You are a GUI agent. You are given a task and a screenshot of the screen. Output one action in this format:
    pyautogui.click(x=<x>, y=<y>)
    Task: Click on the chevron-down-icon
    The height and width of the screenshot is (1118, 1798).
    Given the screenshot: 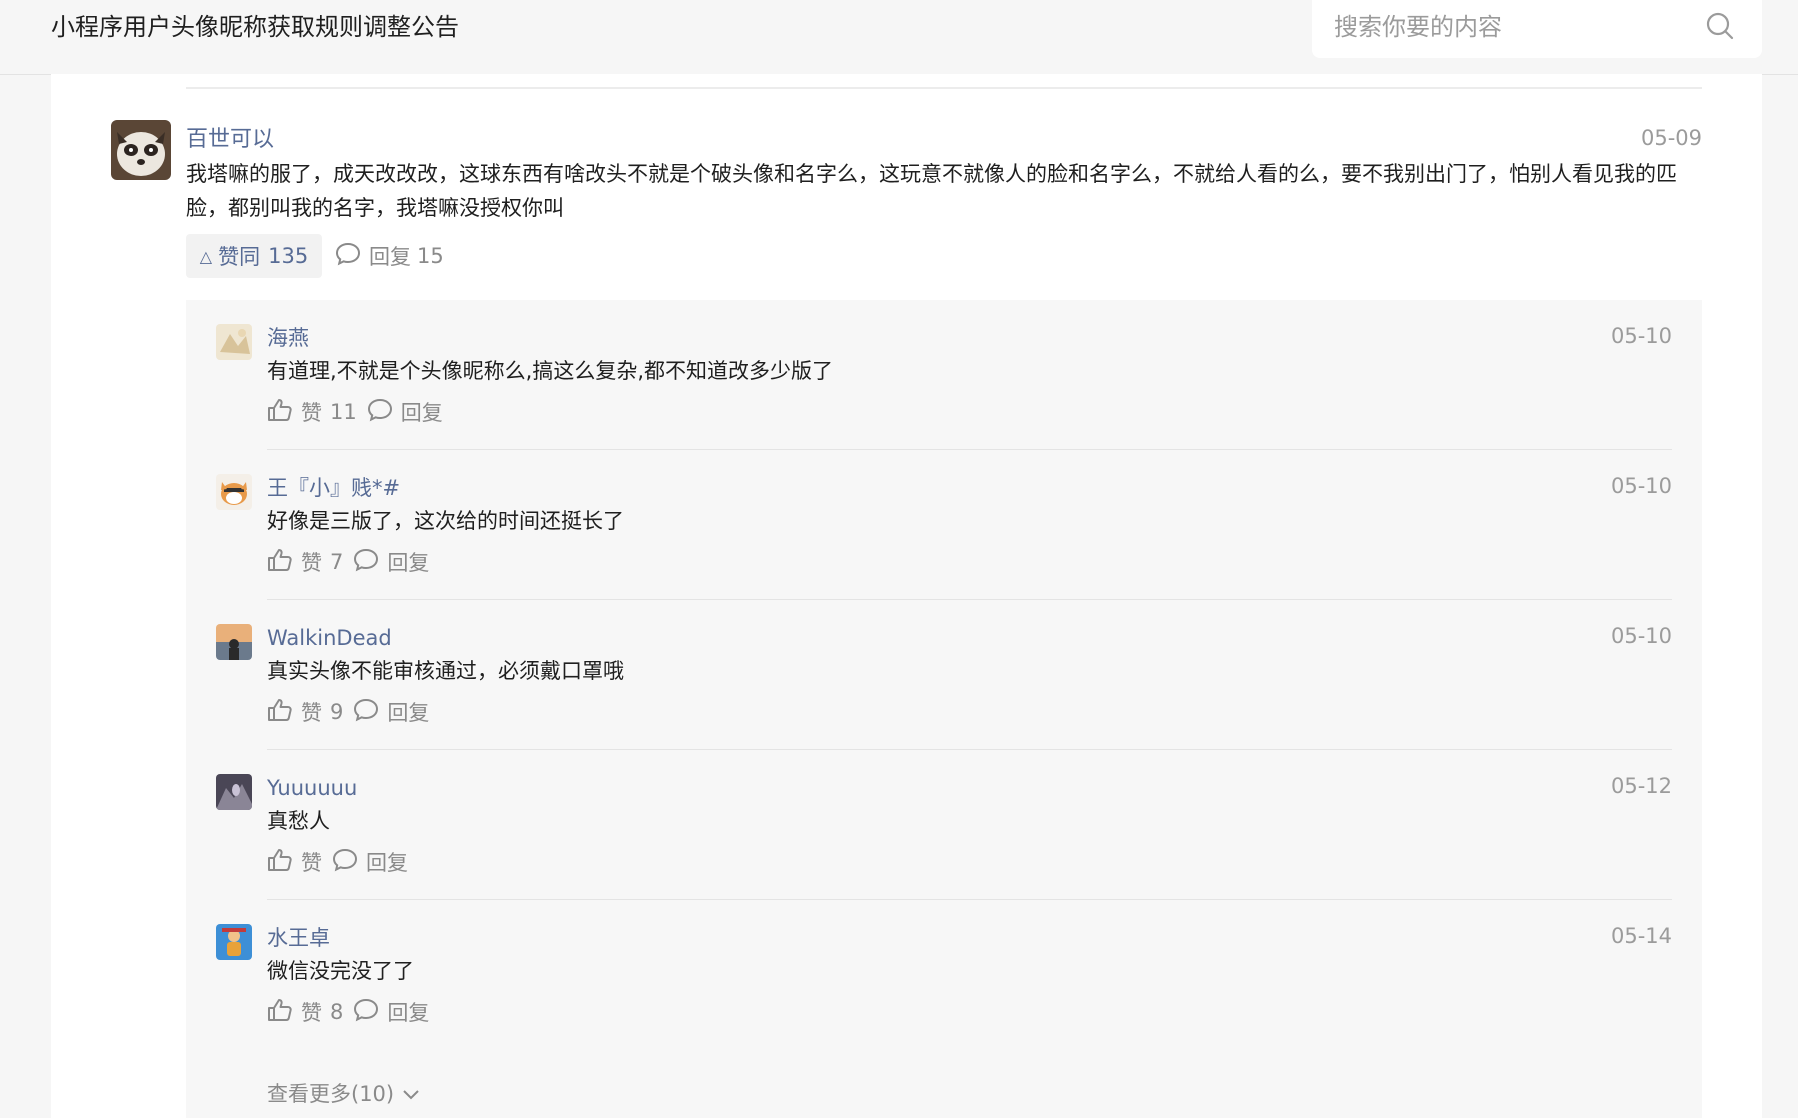 What is the action you would take?
    pyautogui.click(x=407, y=1093)
    